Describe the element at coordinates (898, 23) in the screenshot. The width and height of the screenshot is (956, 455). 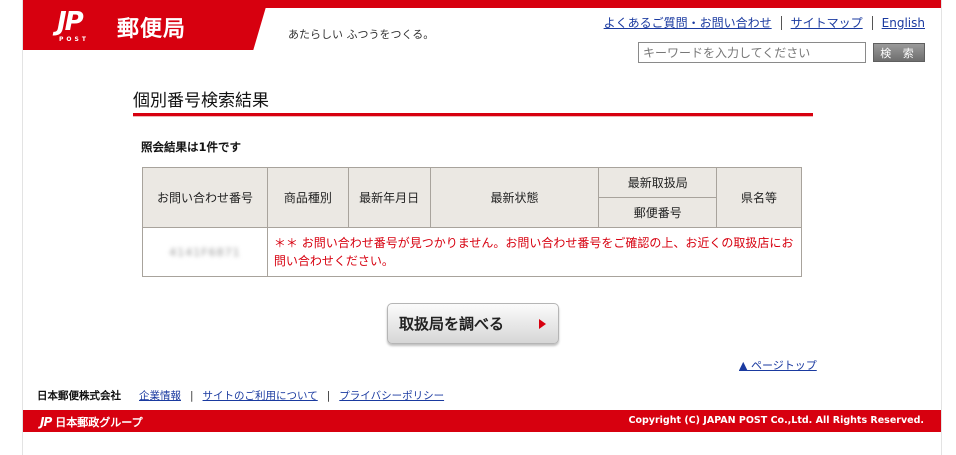
I see `english-link: English` at that location.